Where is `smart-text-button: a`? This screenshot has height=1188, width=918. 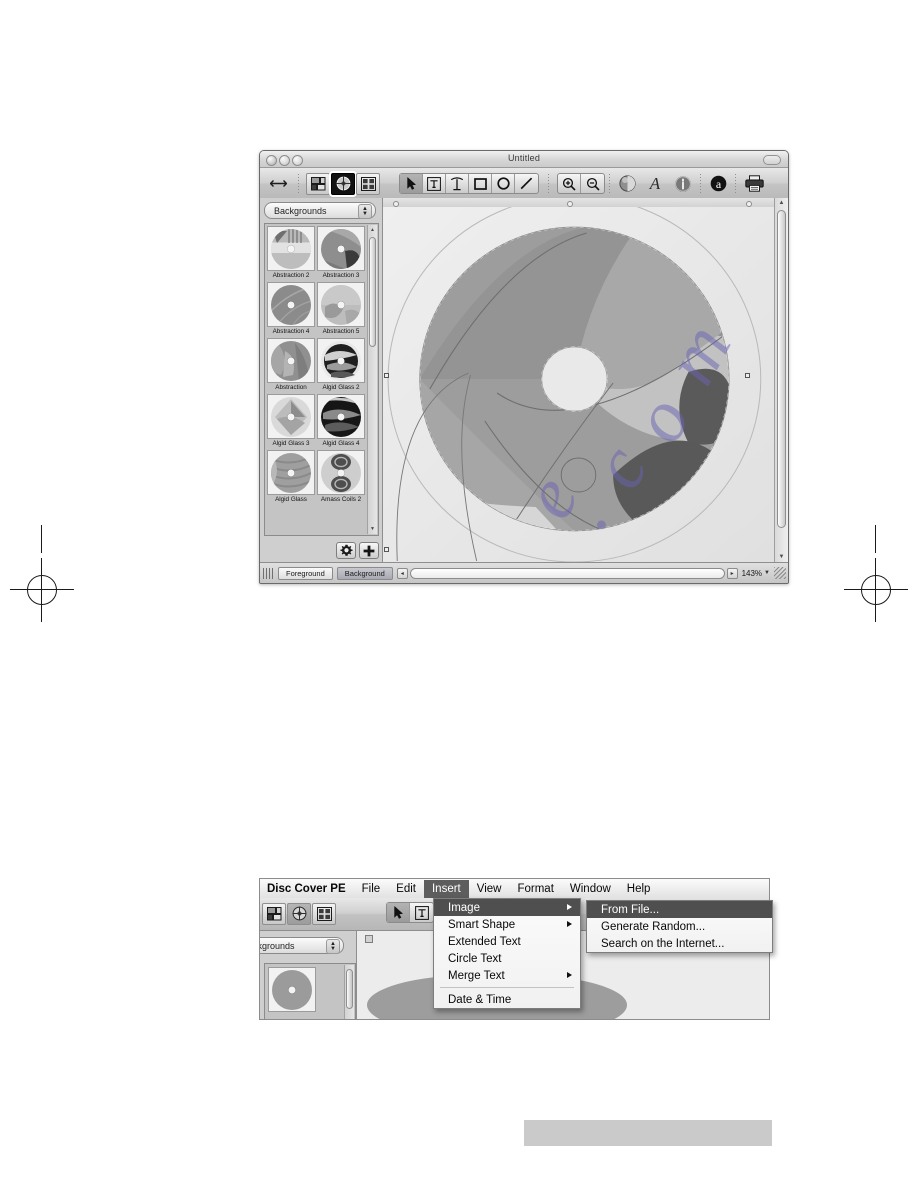
smart-text-button: a is located at coordinates (718, 183).